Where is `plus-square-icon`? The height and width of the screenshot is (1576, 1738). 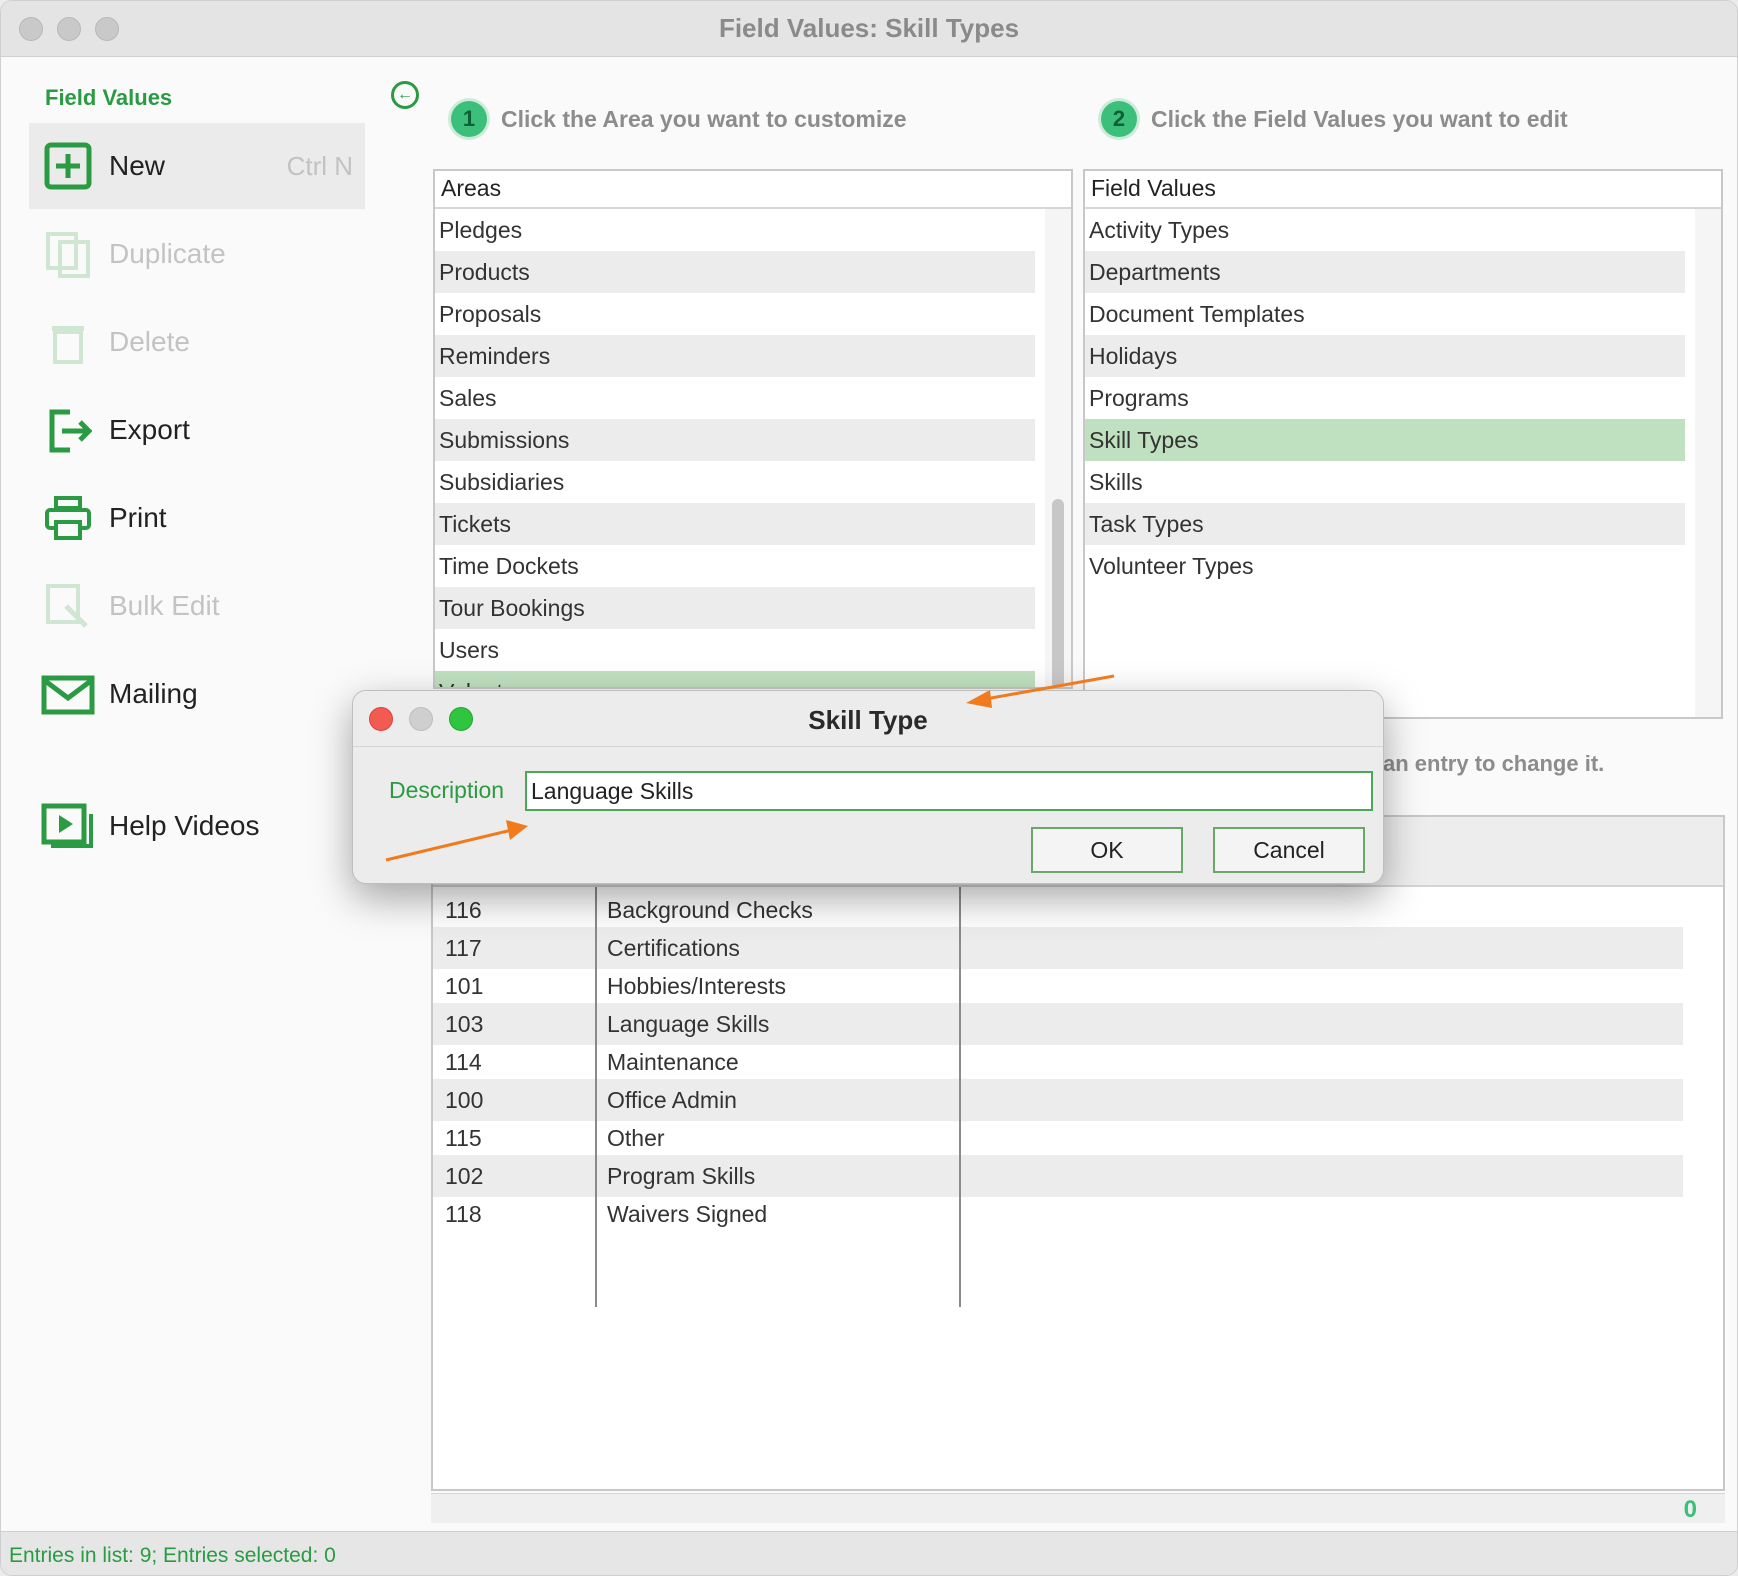 plus-square-icon is located at coordinates (68, 166).